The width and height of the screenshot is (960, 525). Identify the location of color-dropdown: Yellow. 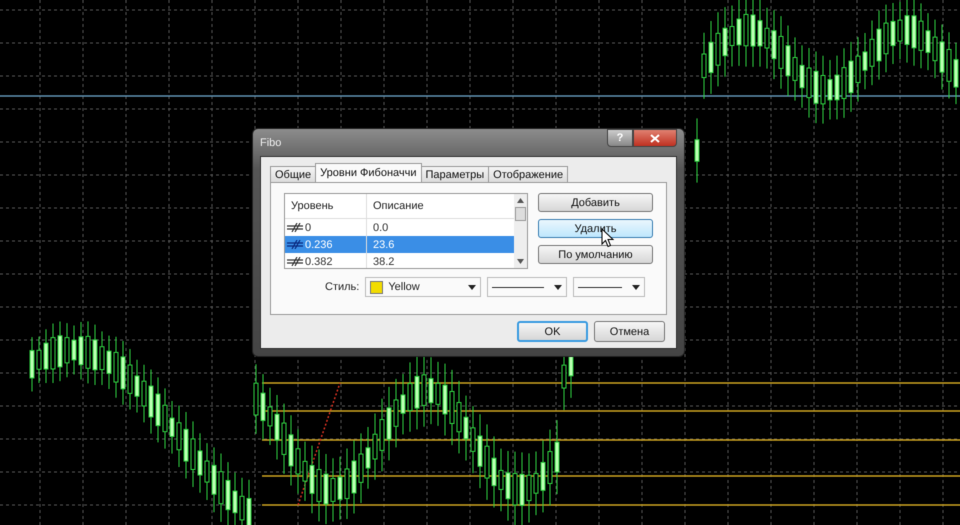
(423, 287).